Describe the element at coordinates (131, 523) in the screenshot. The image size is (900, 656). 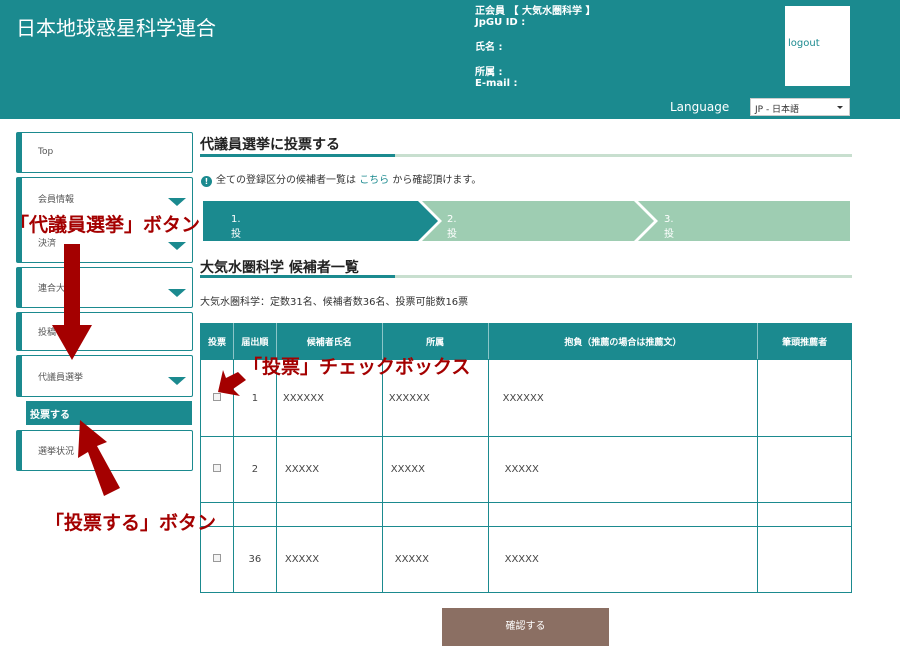
I see `annotation-vote-button: 「投票する」ボタン` at that location.